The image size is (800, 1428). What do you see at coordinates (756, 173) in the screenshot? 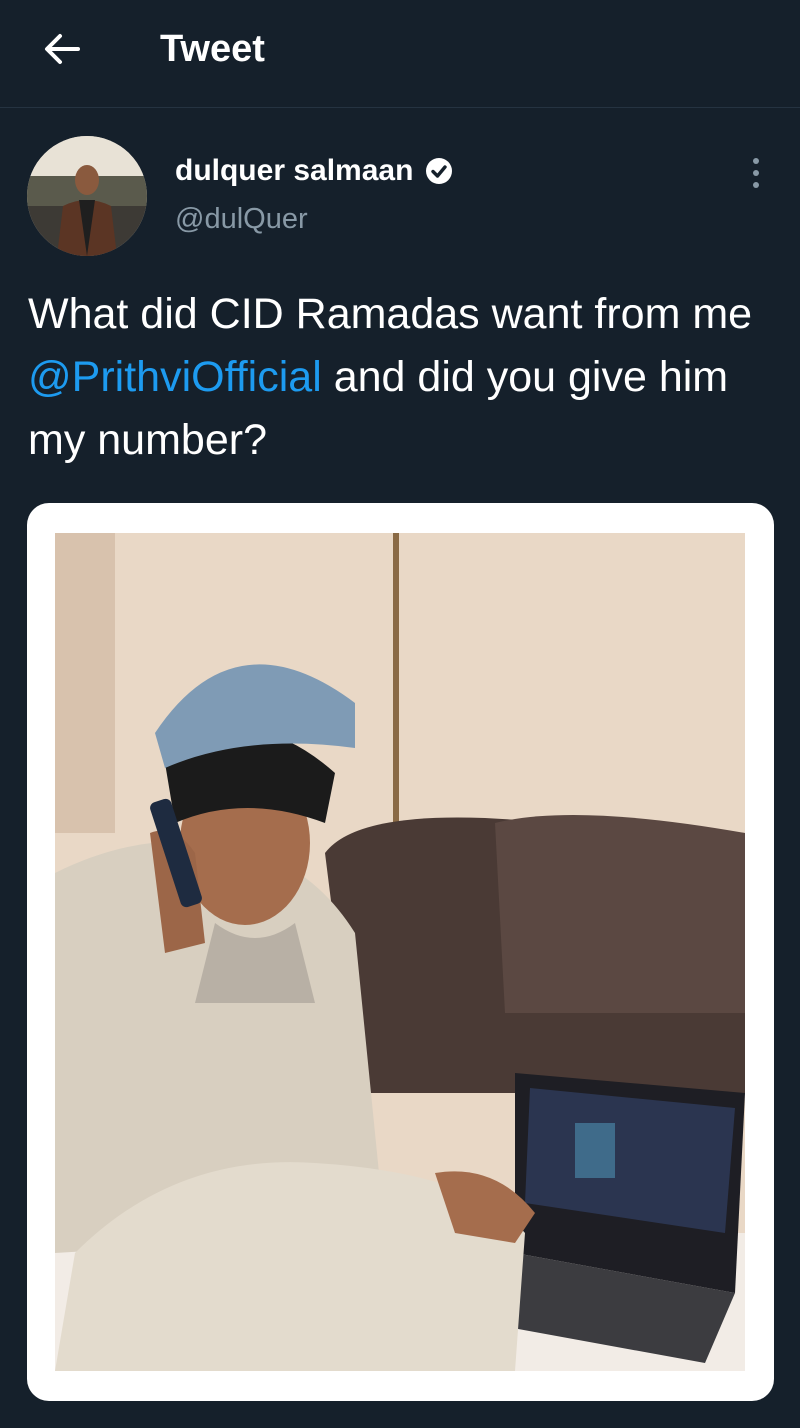
I see `more-options-button` at bounding box center [756, 173].